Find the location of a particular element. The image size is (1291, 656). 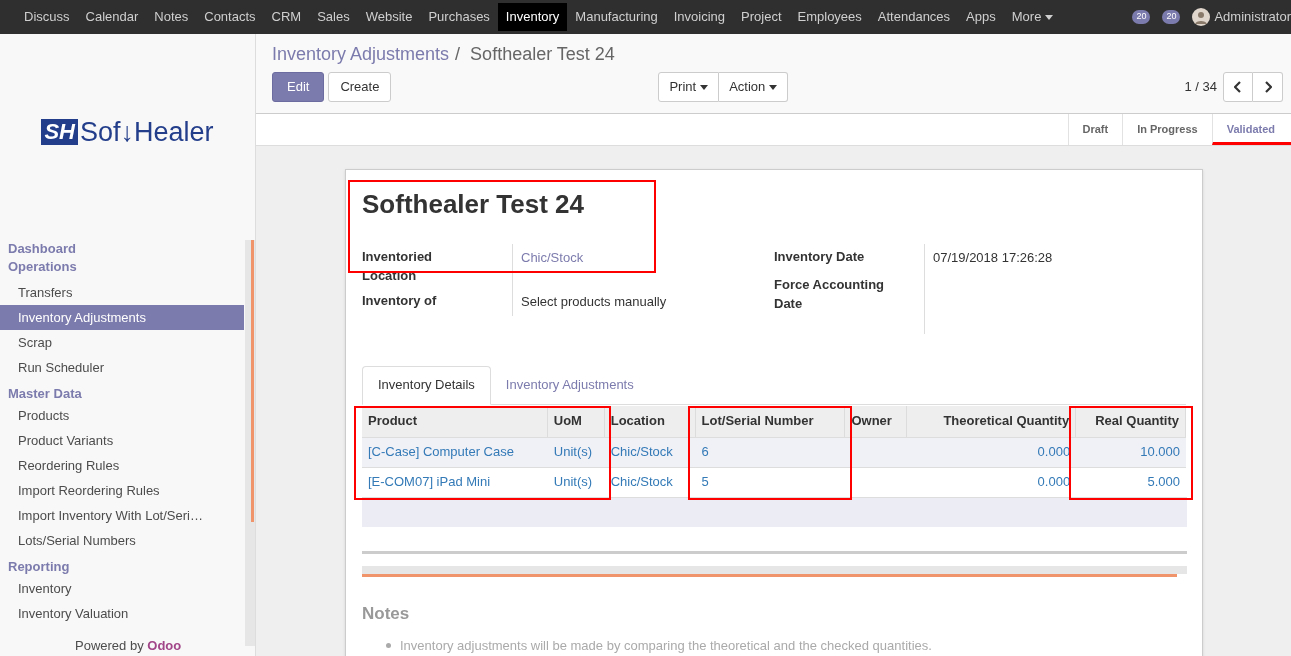

bullet-icon is located at coordinates (388, 646).